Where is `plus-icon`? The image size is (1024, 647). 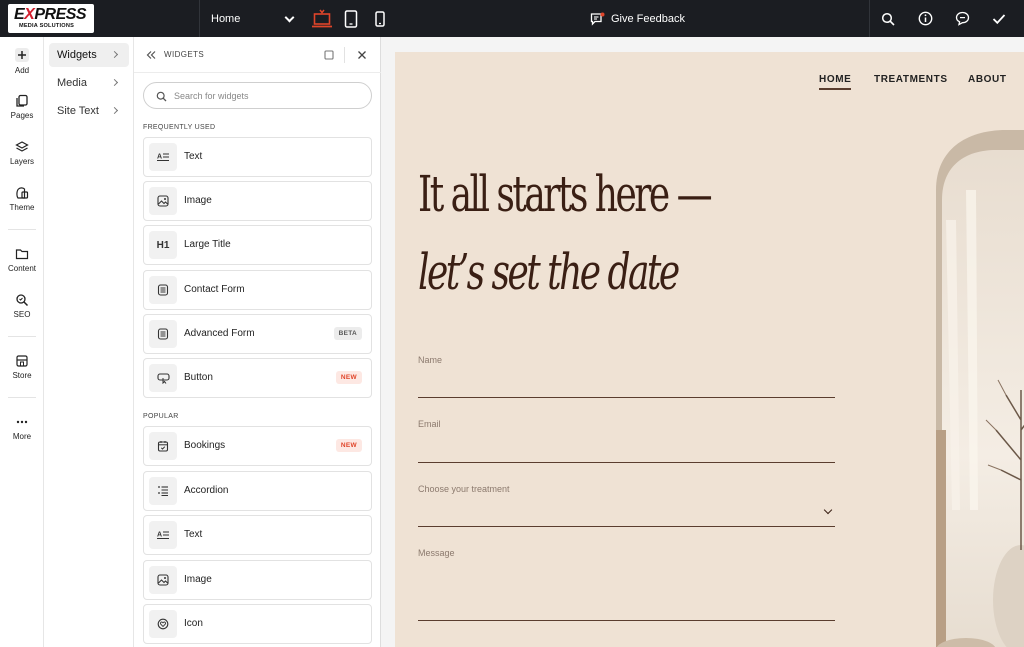
plus-icon is located at coordinates (22, 55).